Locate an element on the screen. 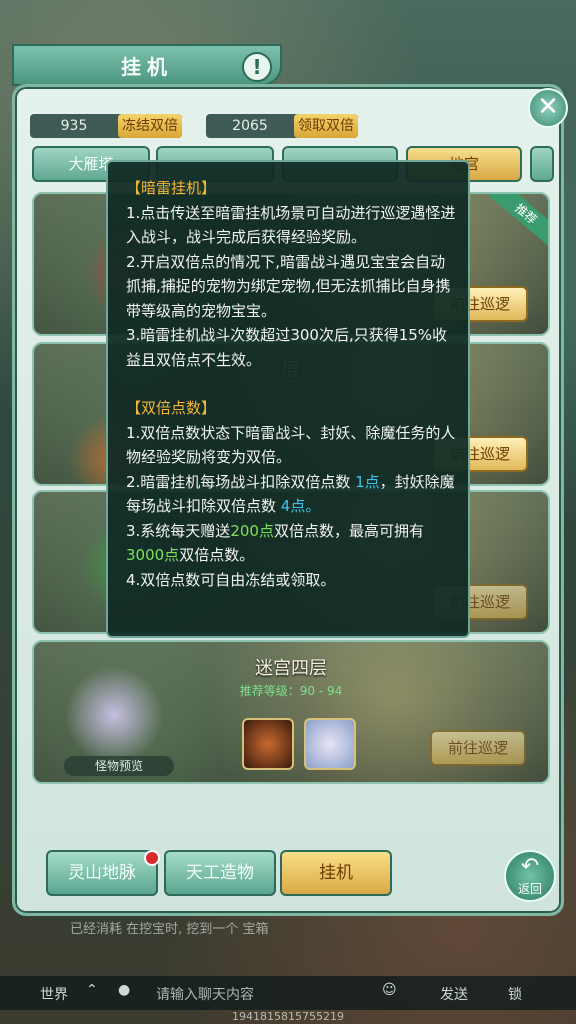 This screenshot has height=1024, width=576. tab-more is located at coordinates (542, 164).